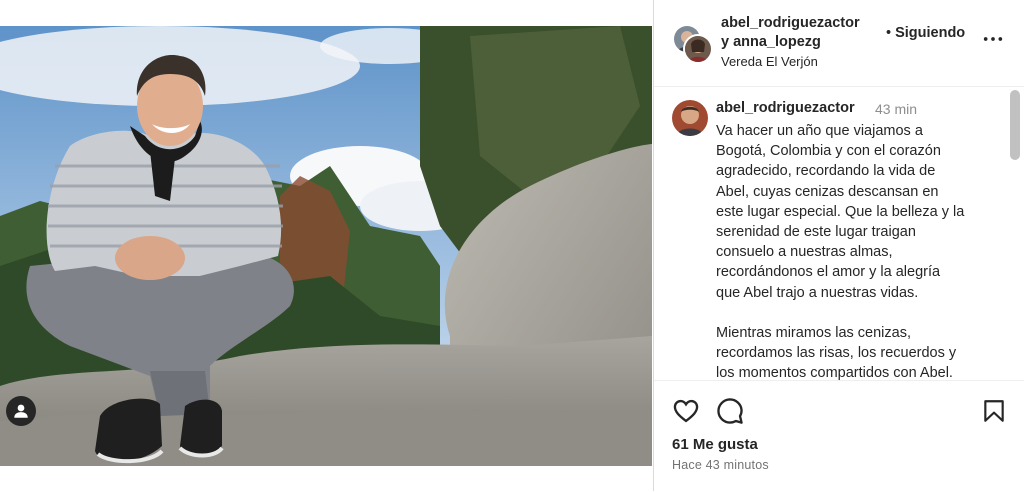 This screenshot has height=492, width=1024. What do you see at coordinates (995, 411) in the screenshot?
I see `bookmark-icon` at bounding box center [995, 411].